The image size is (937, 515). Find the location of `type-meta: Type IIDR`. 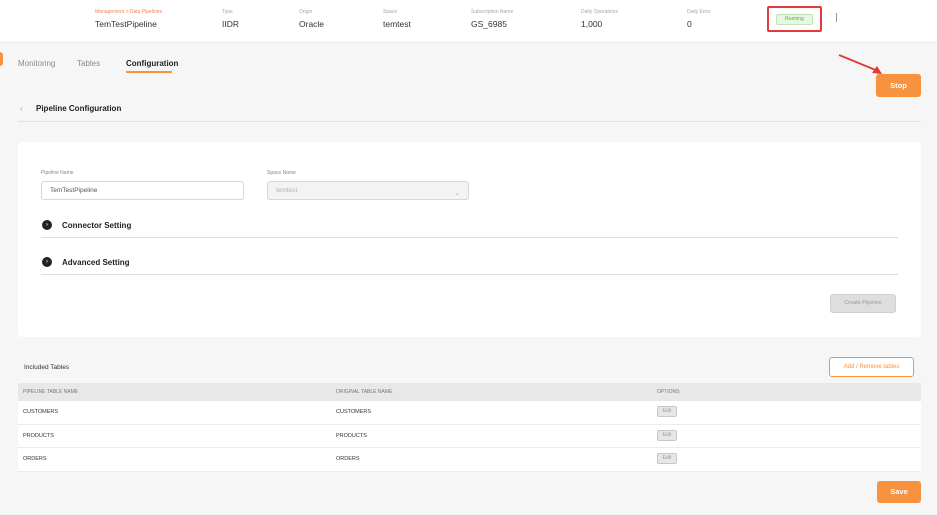

type-meta: Type IIDR is located at coordinates (230, 19).